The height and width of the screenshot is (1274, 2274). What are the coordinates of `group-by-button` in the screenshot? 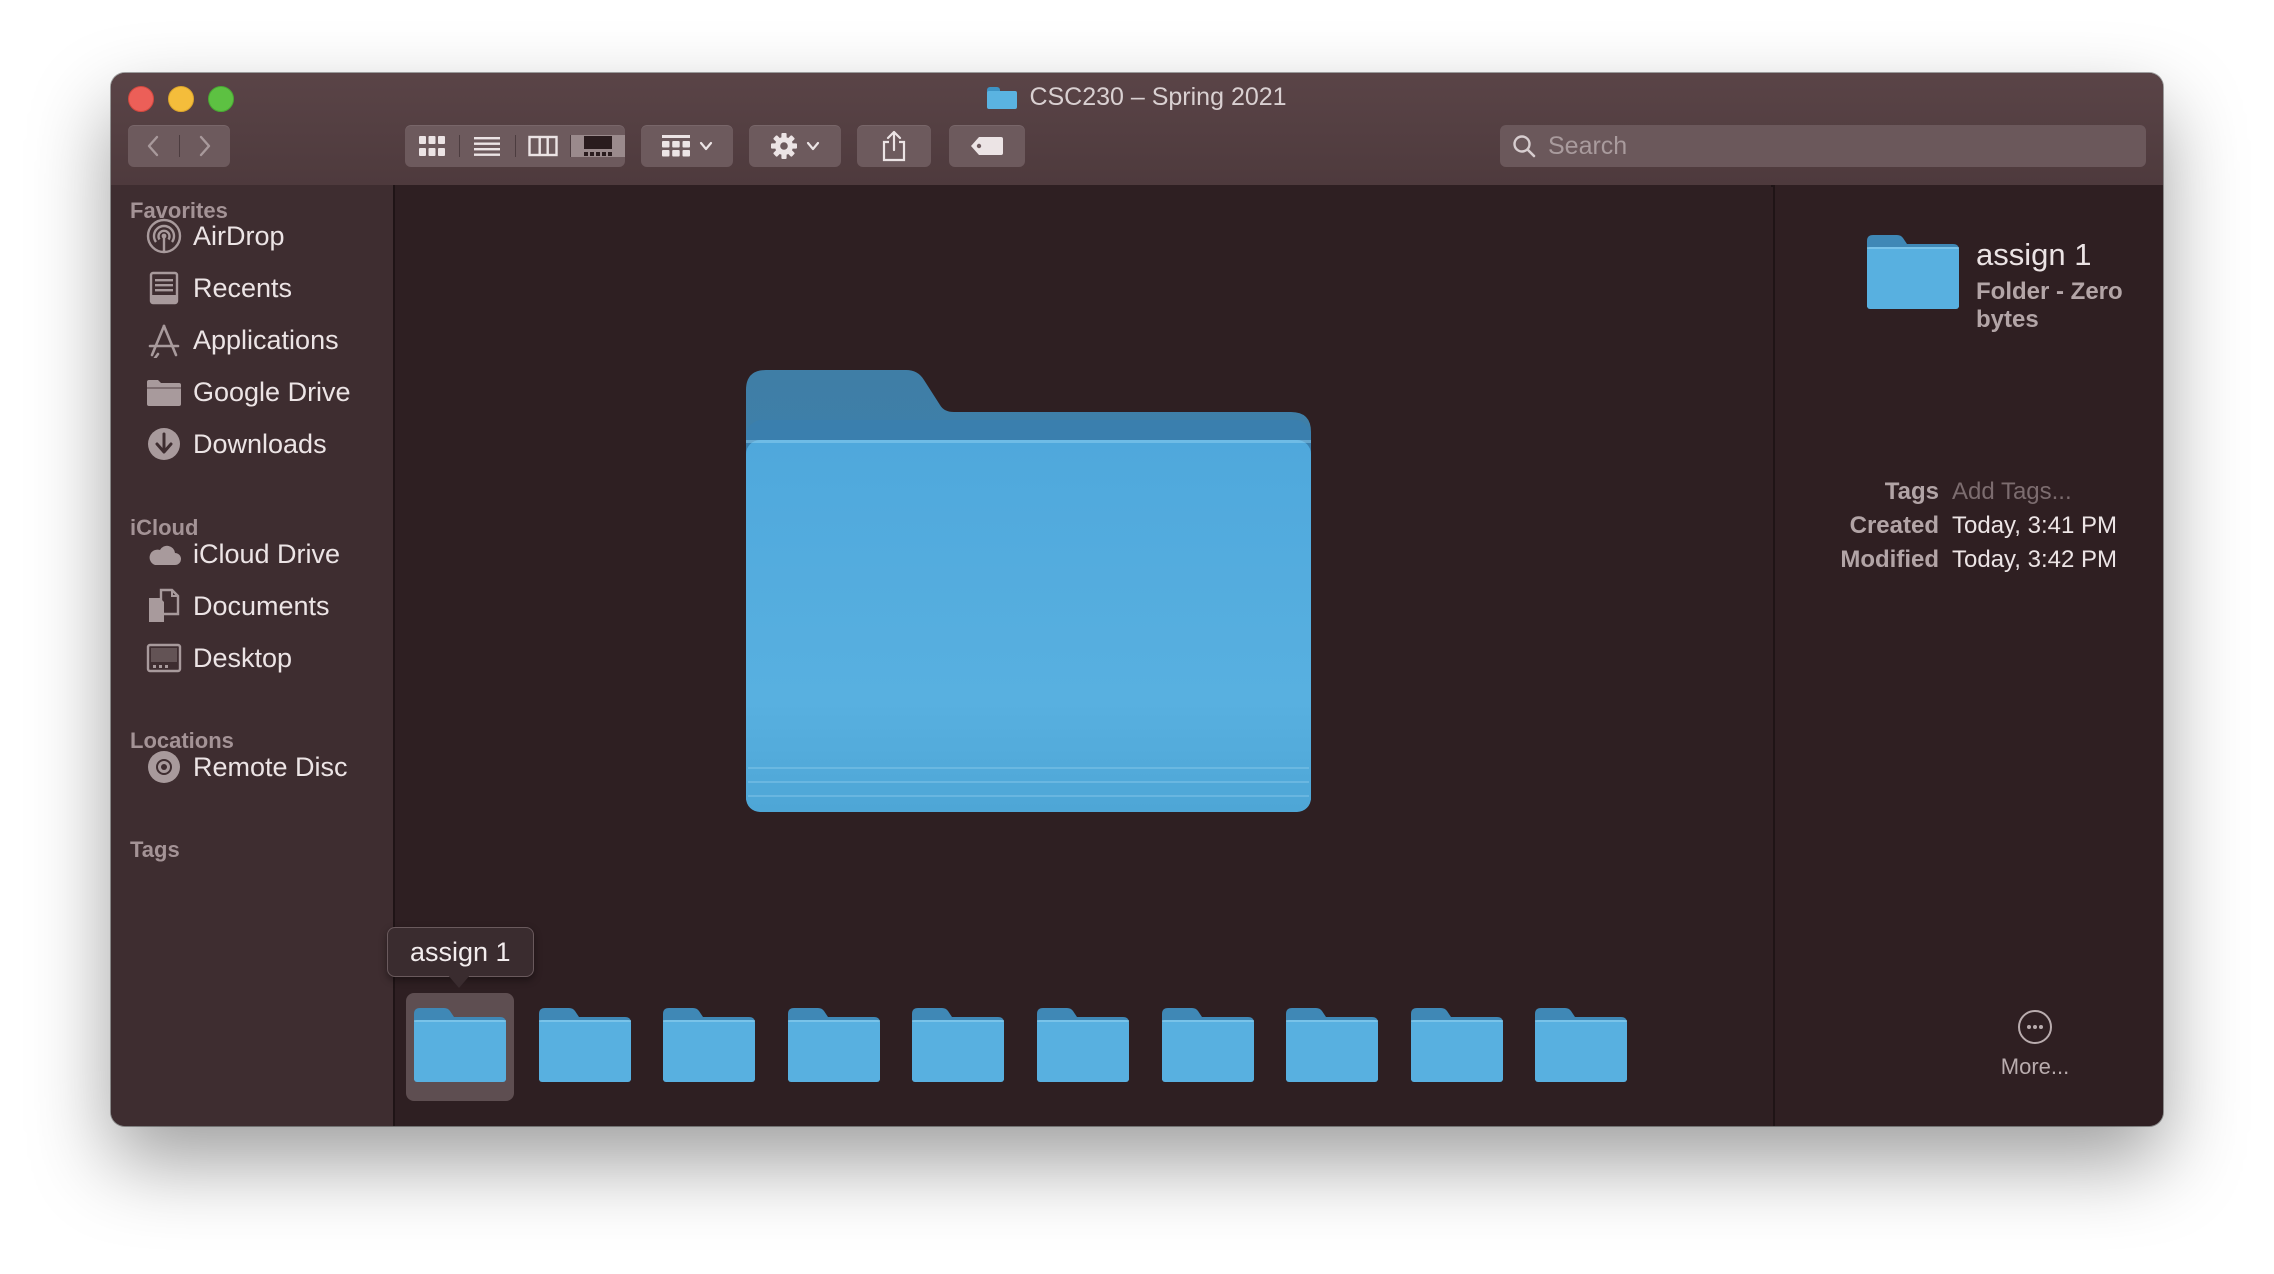 It's located at (687, 146).